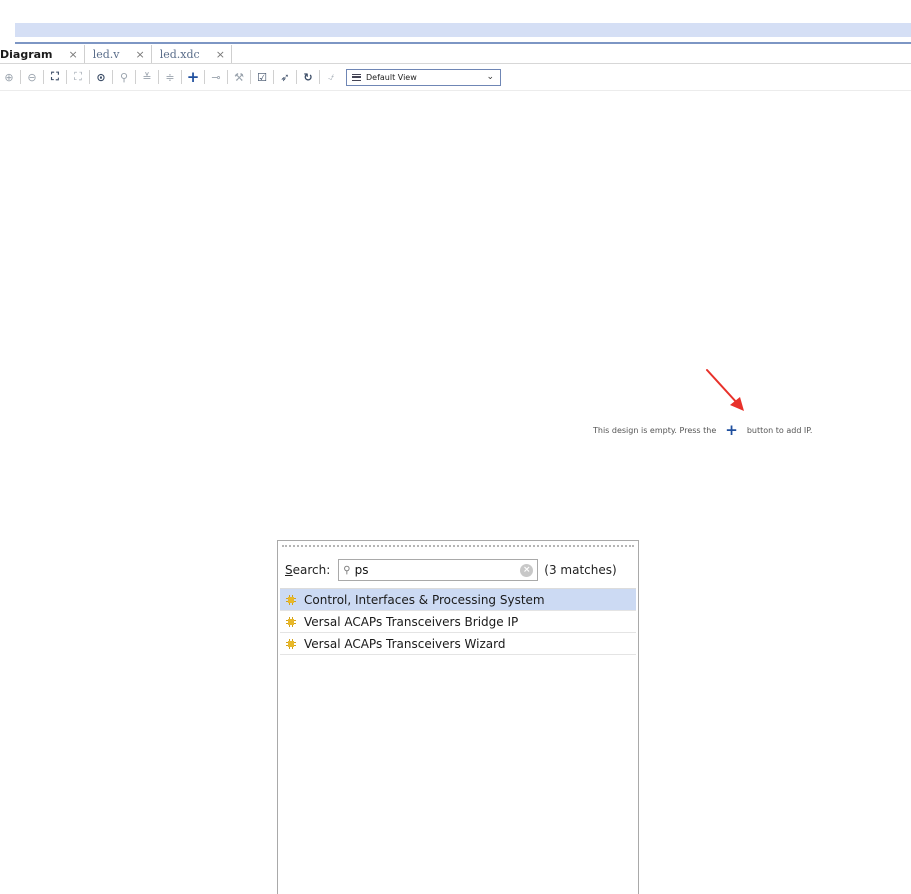 This screenshot has width=911, height=894. I want to click on popup-drag-handle, so click(458, 550).